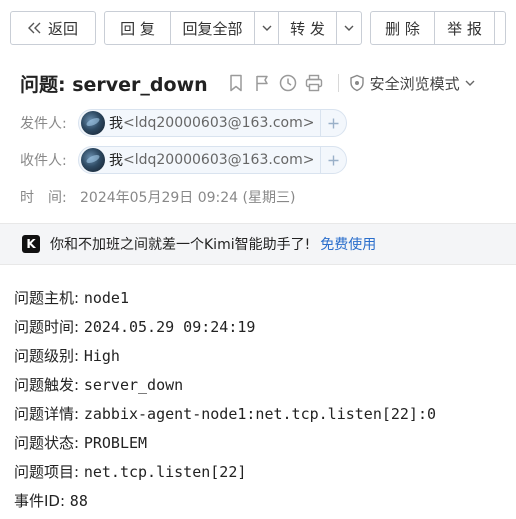 This screenshot has width=516, height=519. I want to click on body-key: 问题详情:, so click(49, 414).